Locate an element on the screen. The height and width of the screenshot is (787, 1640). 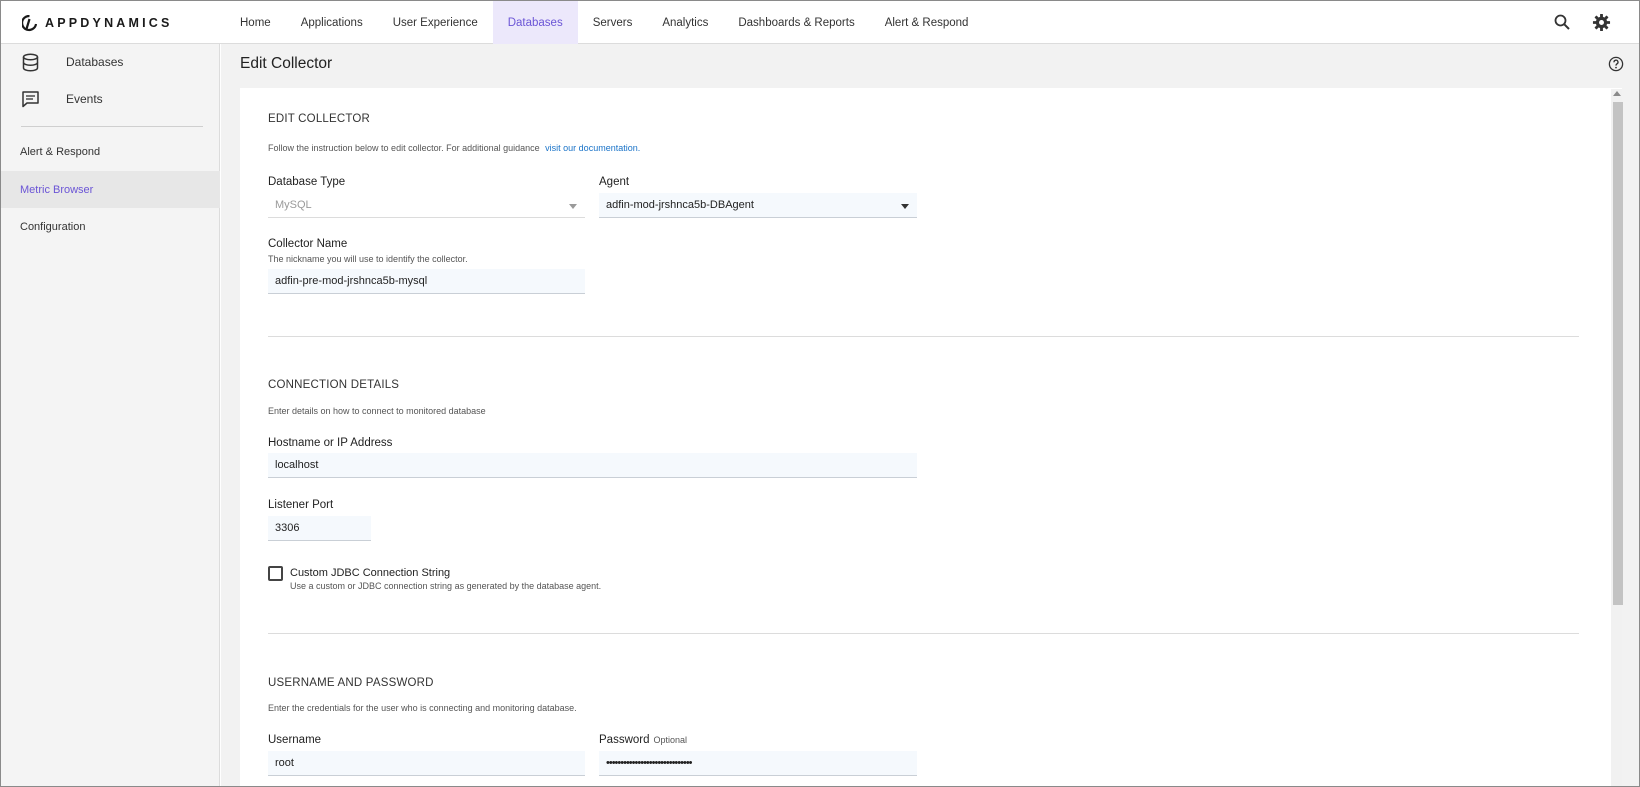
nav-item-user-experience: User Experience is located at coordinates (435, 22).